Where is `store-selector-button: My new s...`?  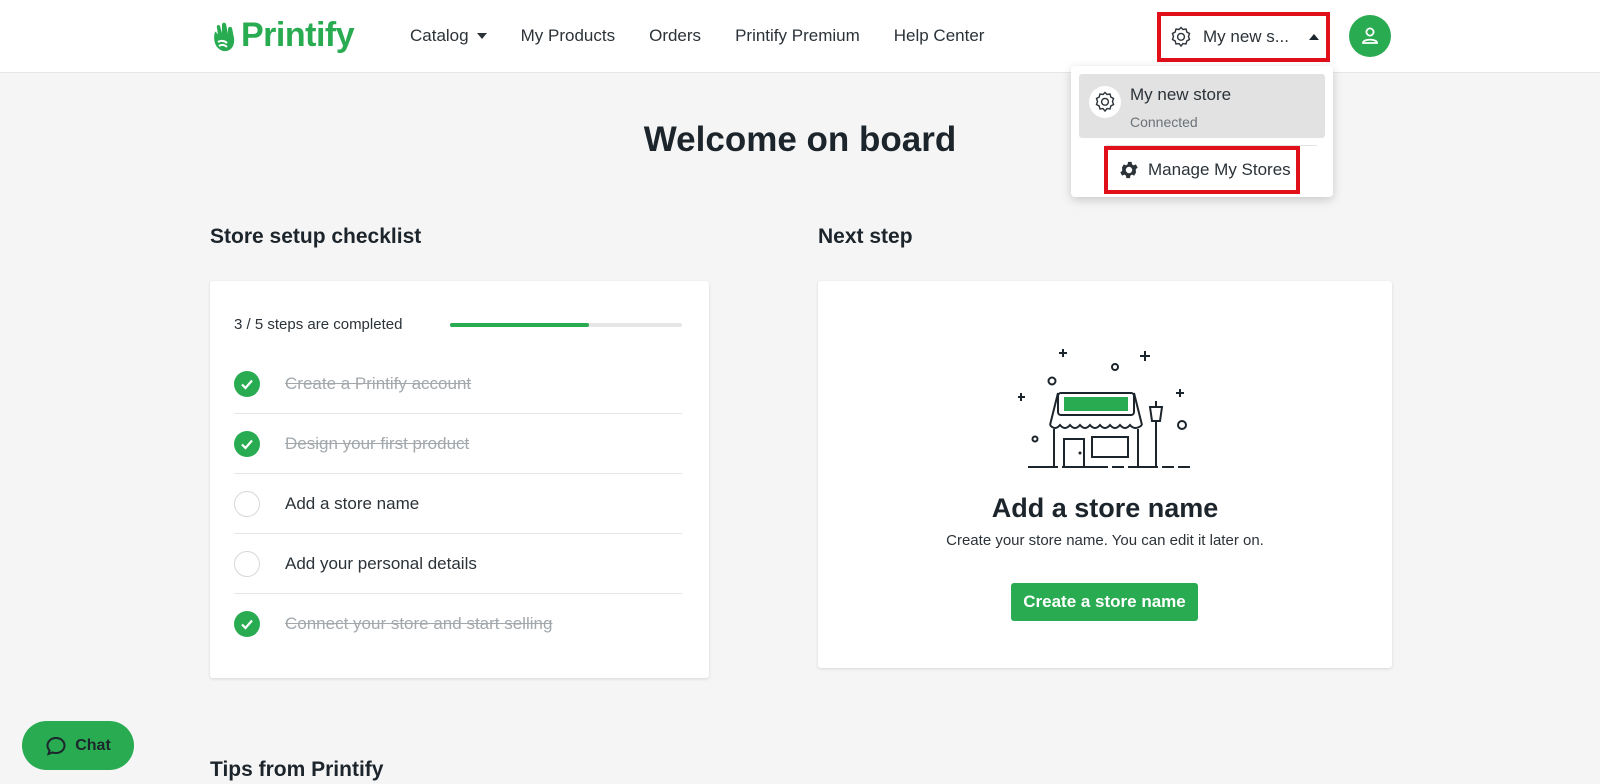 store-selector-button: My new s... is located at coordinates (1243, 37).